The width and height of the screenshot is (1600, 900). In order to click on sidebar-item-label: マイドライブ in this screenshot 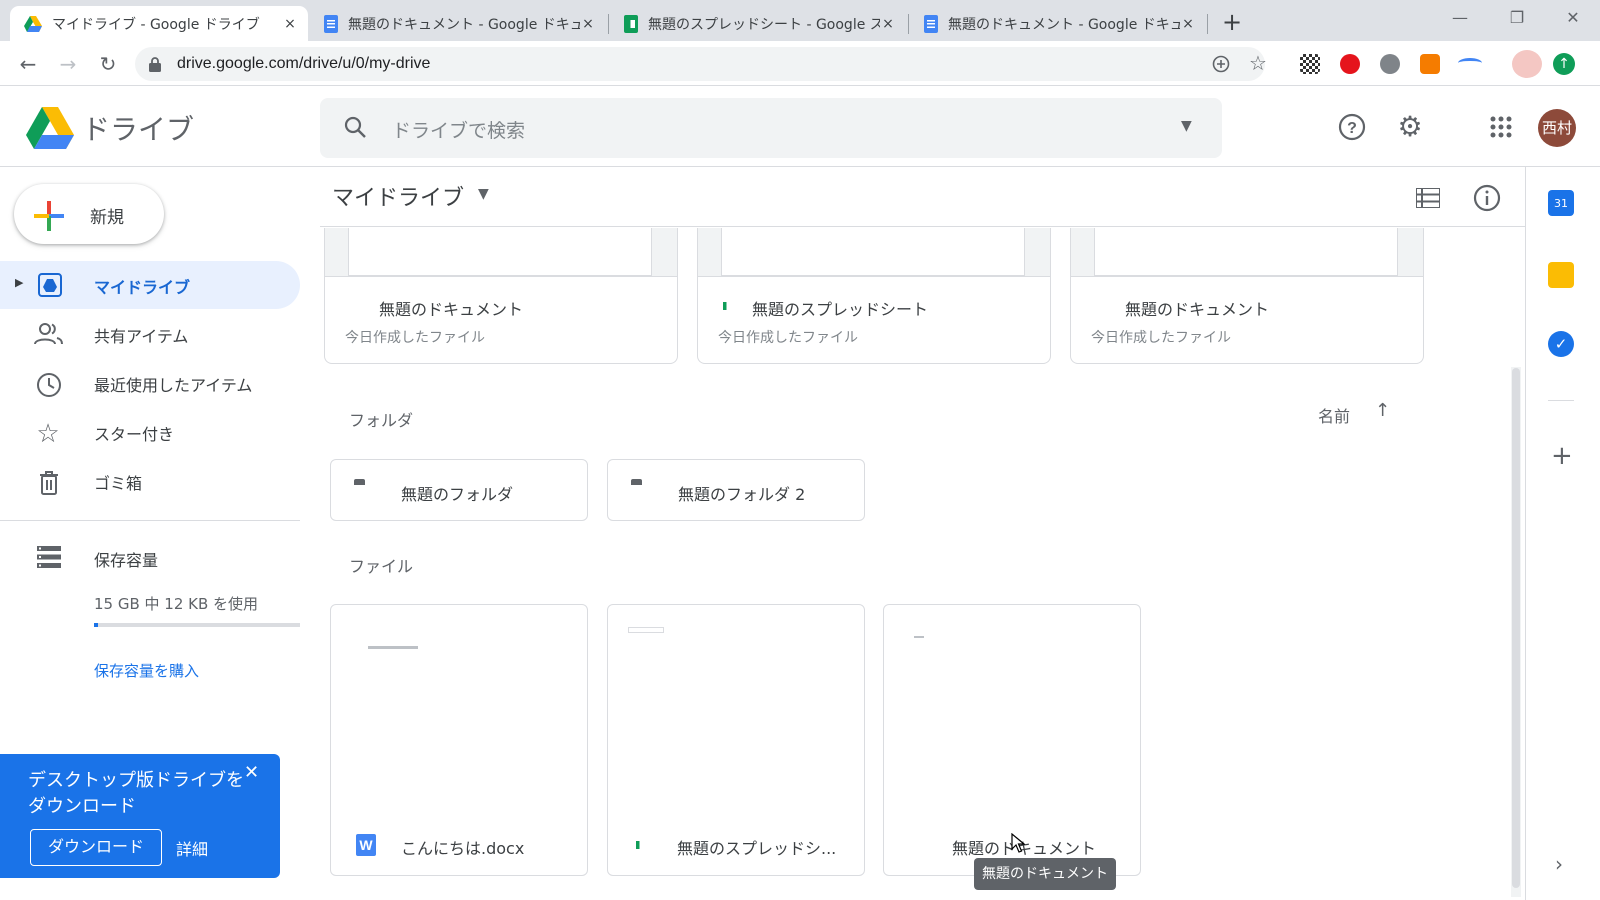, I will do `click(142, 287)`.